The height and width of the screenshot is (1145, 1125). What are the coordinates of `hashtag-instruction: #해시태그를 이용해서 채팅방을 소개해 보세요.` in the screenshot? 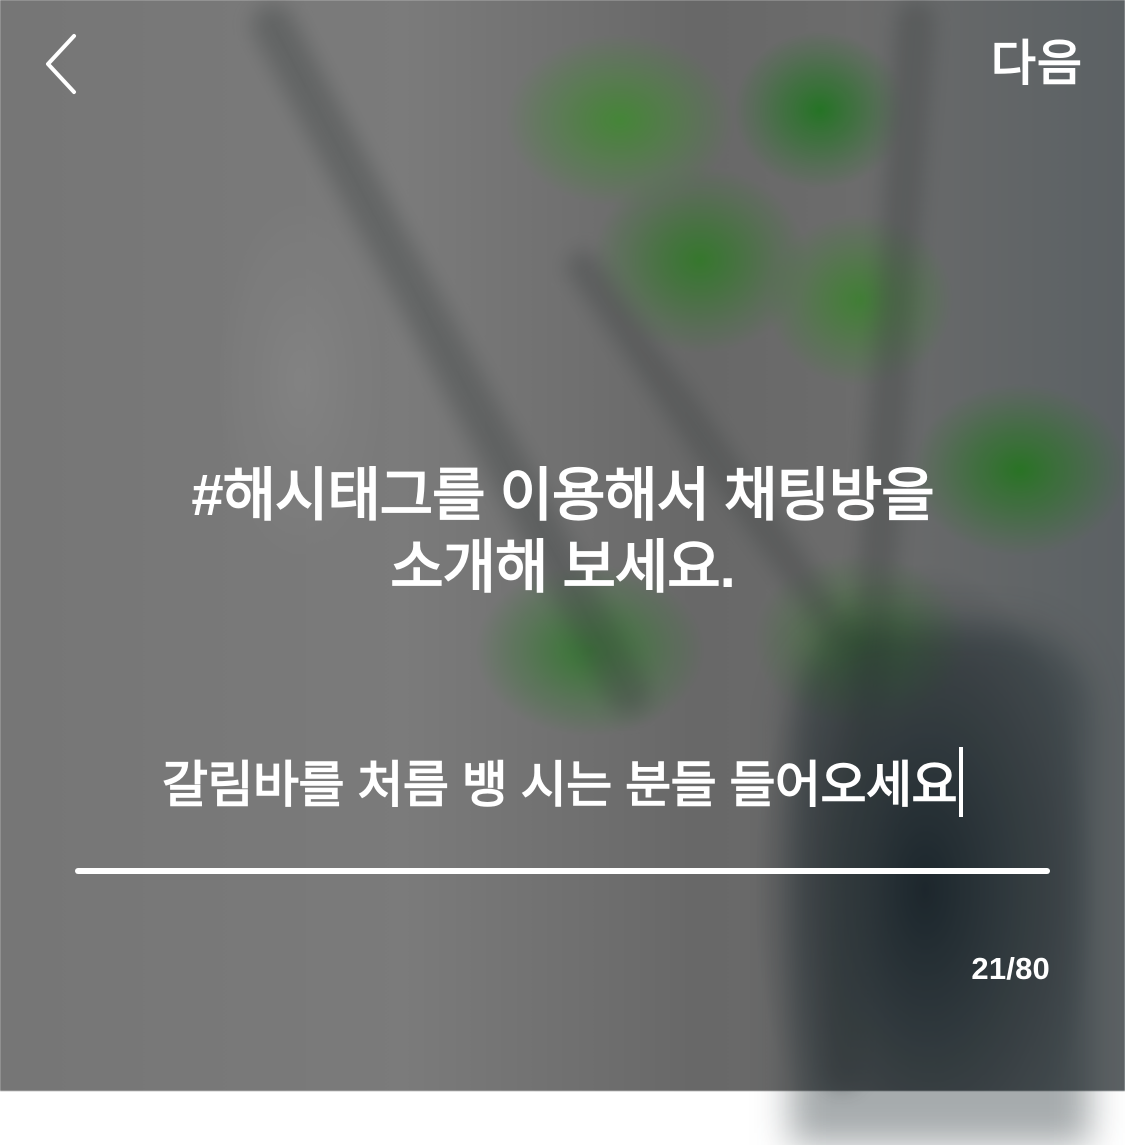 It's located at (562, 532).